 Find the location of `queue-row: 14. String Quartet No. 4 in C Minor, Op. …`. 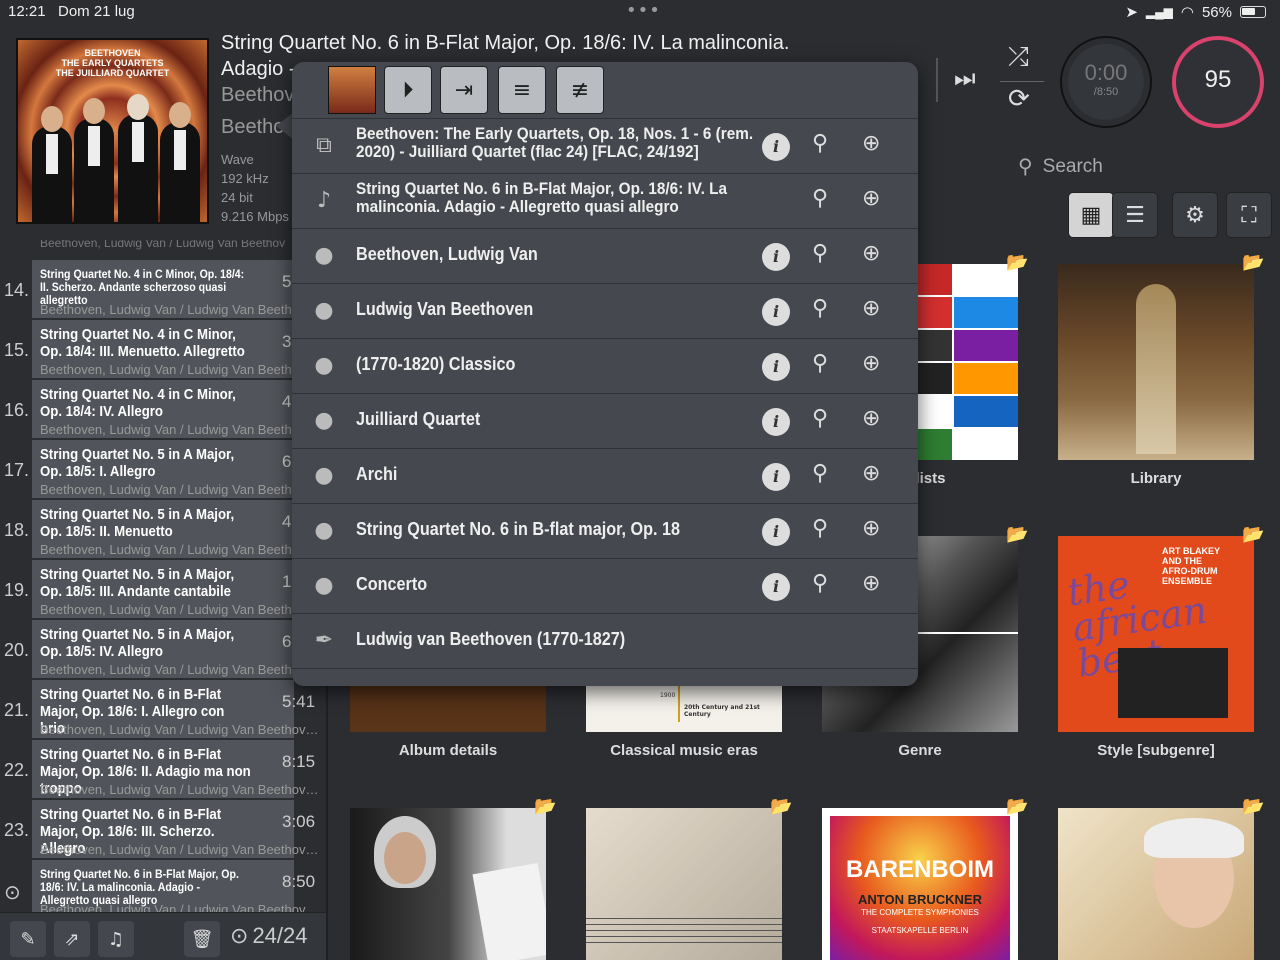

queue-row: 14. String Quartet No. 4 in C Minor, Op. … is located at coordinates (163, 290).